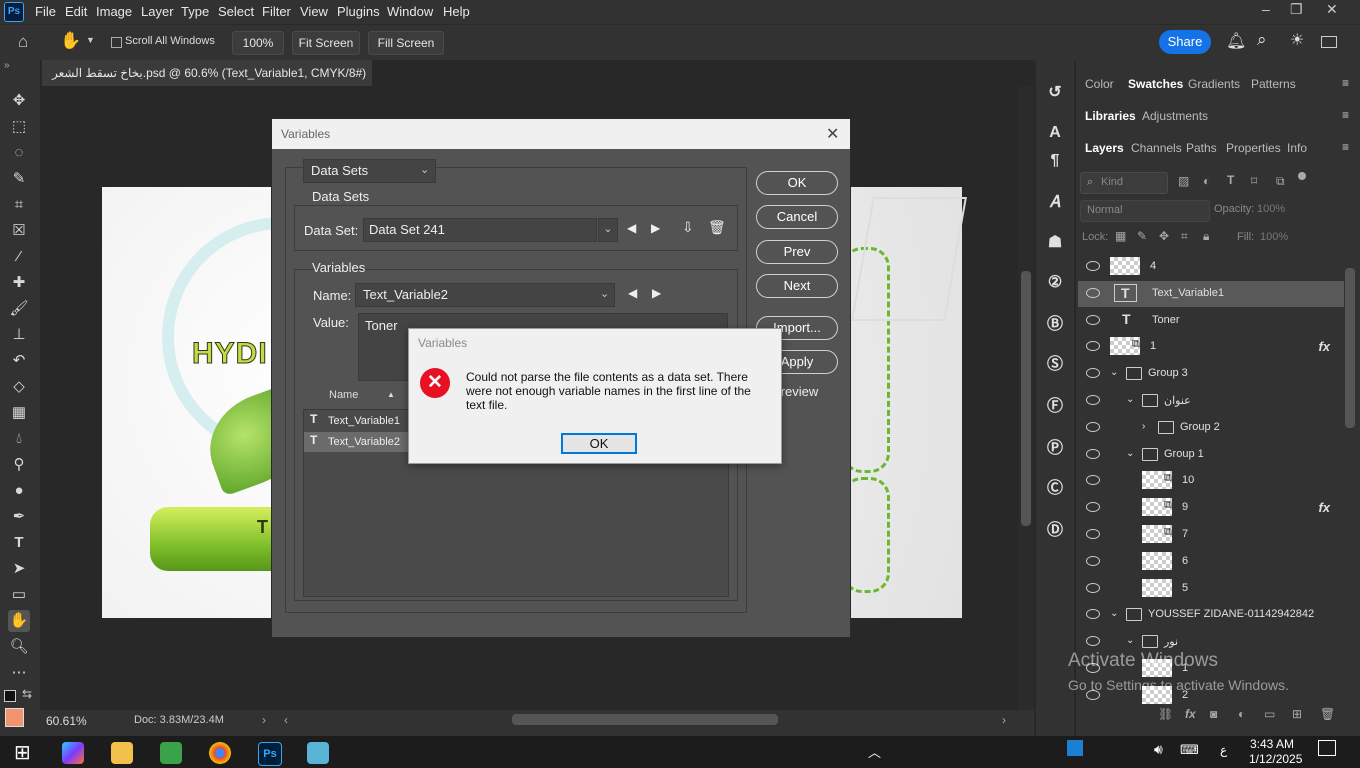 The image size is (1360, 768). What do you see at coordinates (1142, 236) in the screenshot?
I see `lock-image-icon: ✎` at bounding box center [1142, 236].